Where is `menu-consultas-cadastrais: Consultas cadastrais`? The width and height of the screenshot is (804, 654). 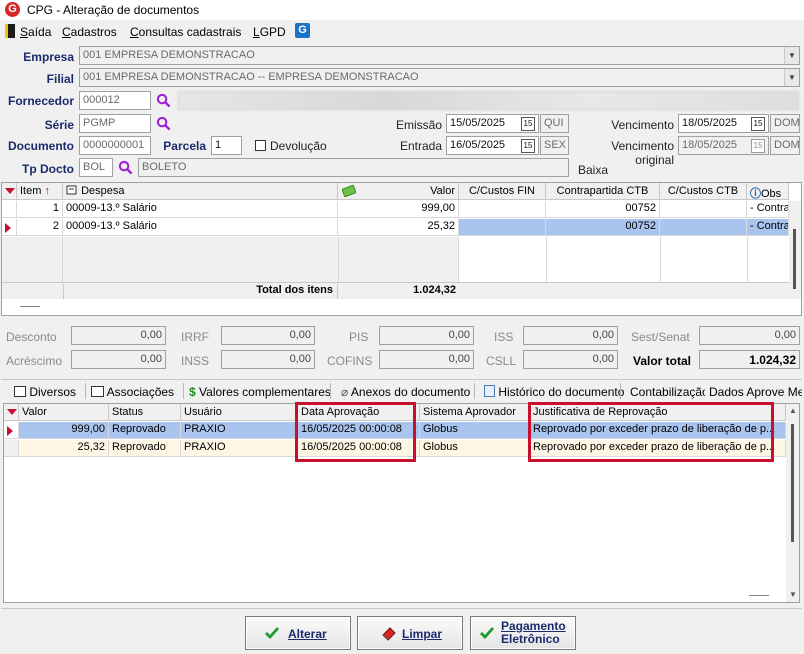 menu-consultas-cadastrais: Consultas cadastrais is located at coordinates (185, 32).